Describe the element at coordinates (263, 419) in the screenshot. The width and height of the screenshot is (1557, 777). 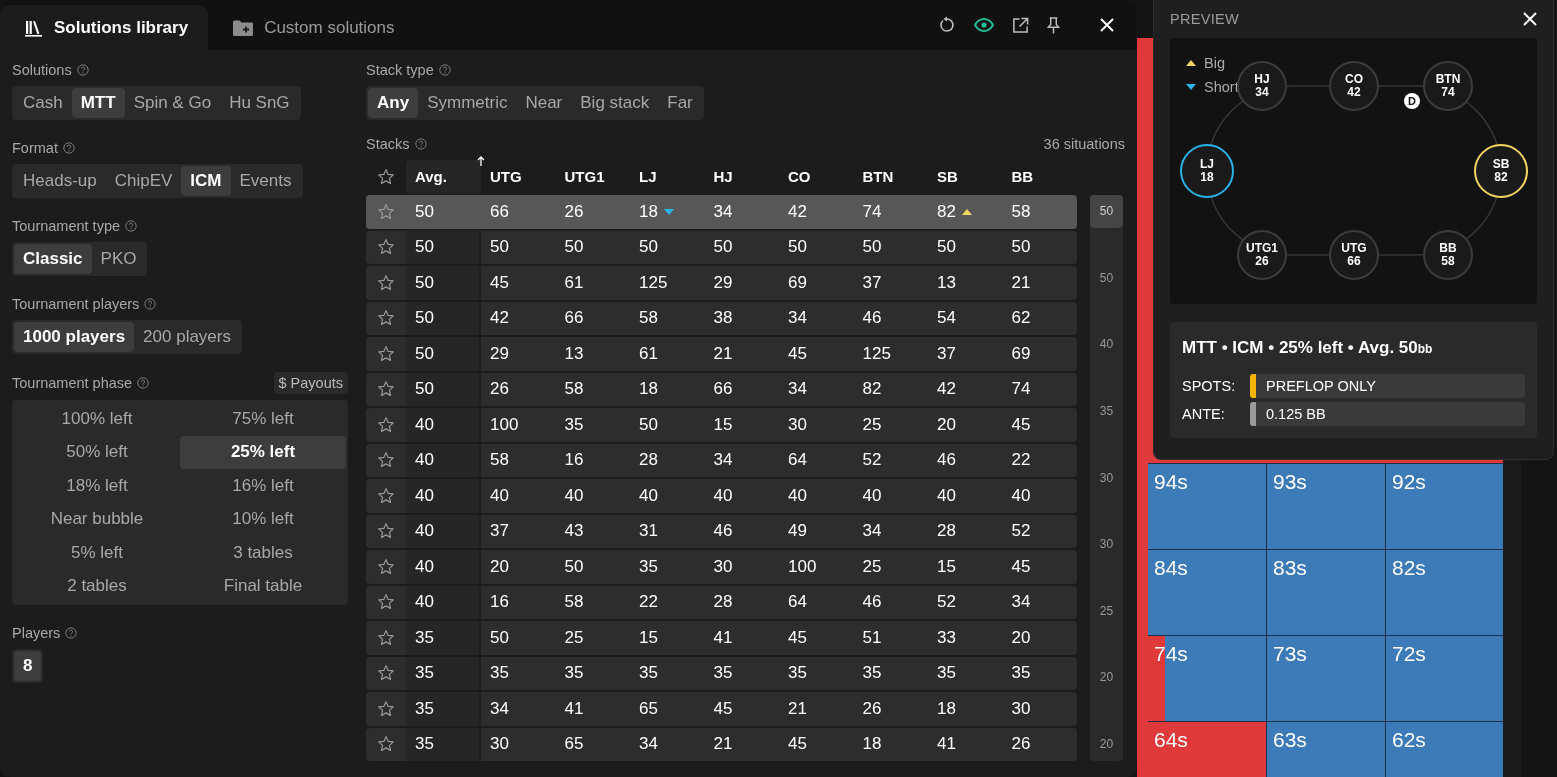
I see `filter-option: 75% left` at that location.